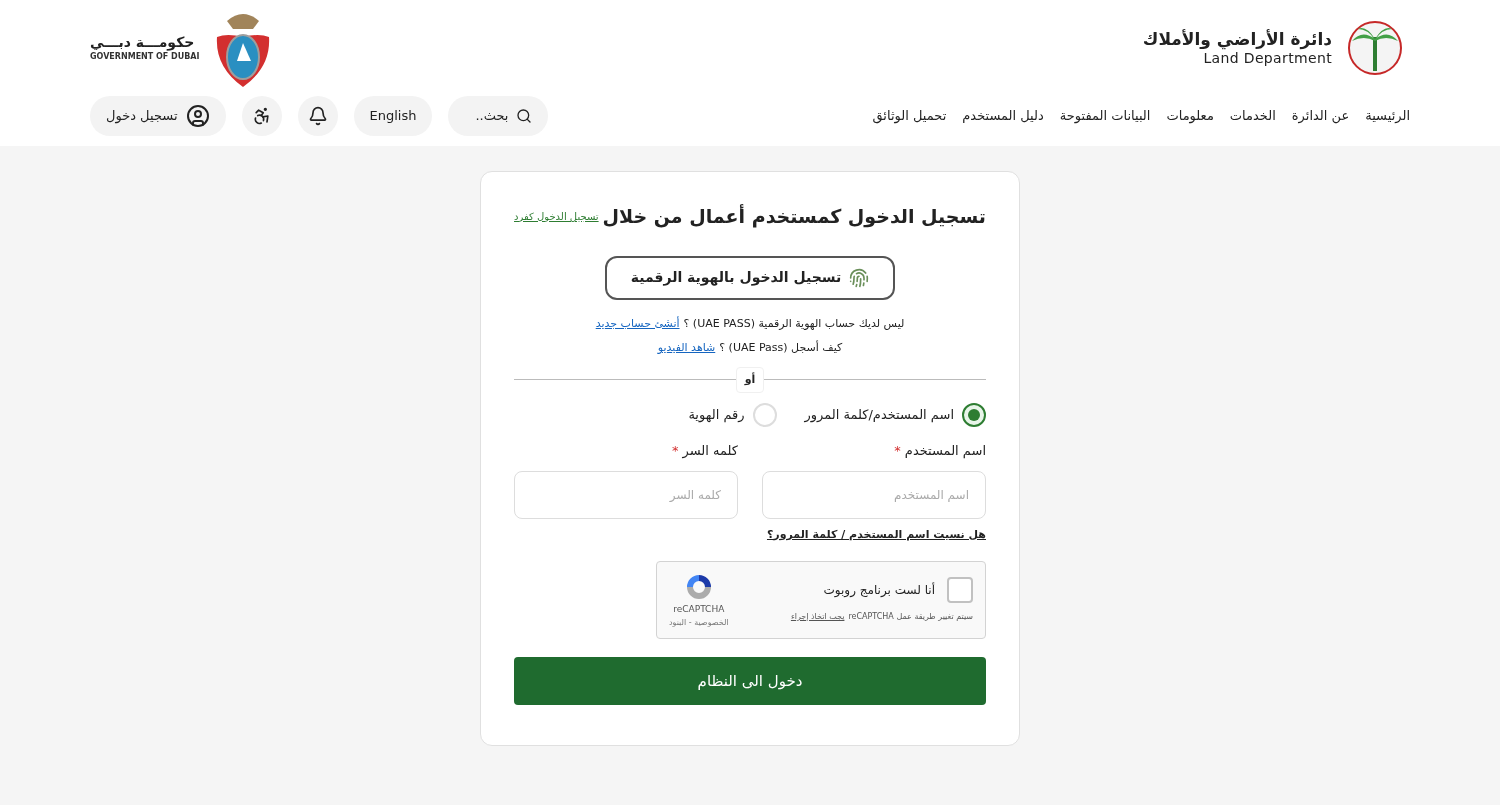 Image resolution: width=1500 pixels, height=805 pixels. Describe the element at coordinates (524, 116) in the screenshot. I see `search-icon` at that location.